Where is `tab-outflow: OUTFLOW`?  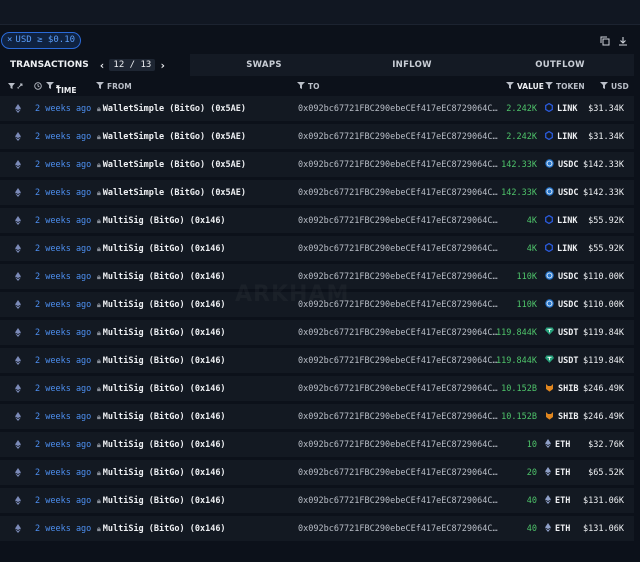 tab-outflow: OUTFLOW is located at coordinates (560, 65).